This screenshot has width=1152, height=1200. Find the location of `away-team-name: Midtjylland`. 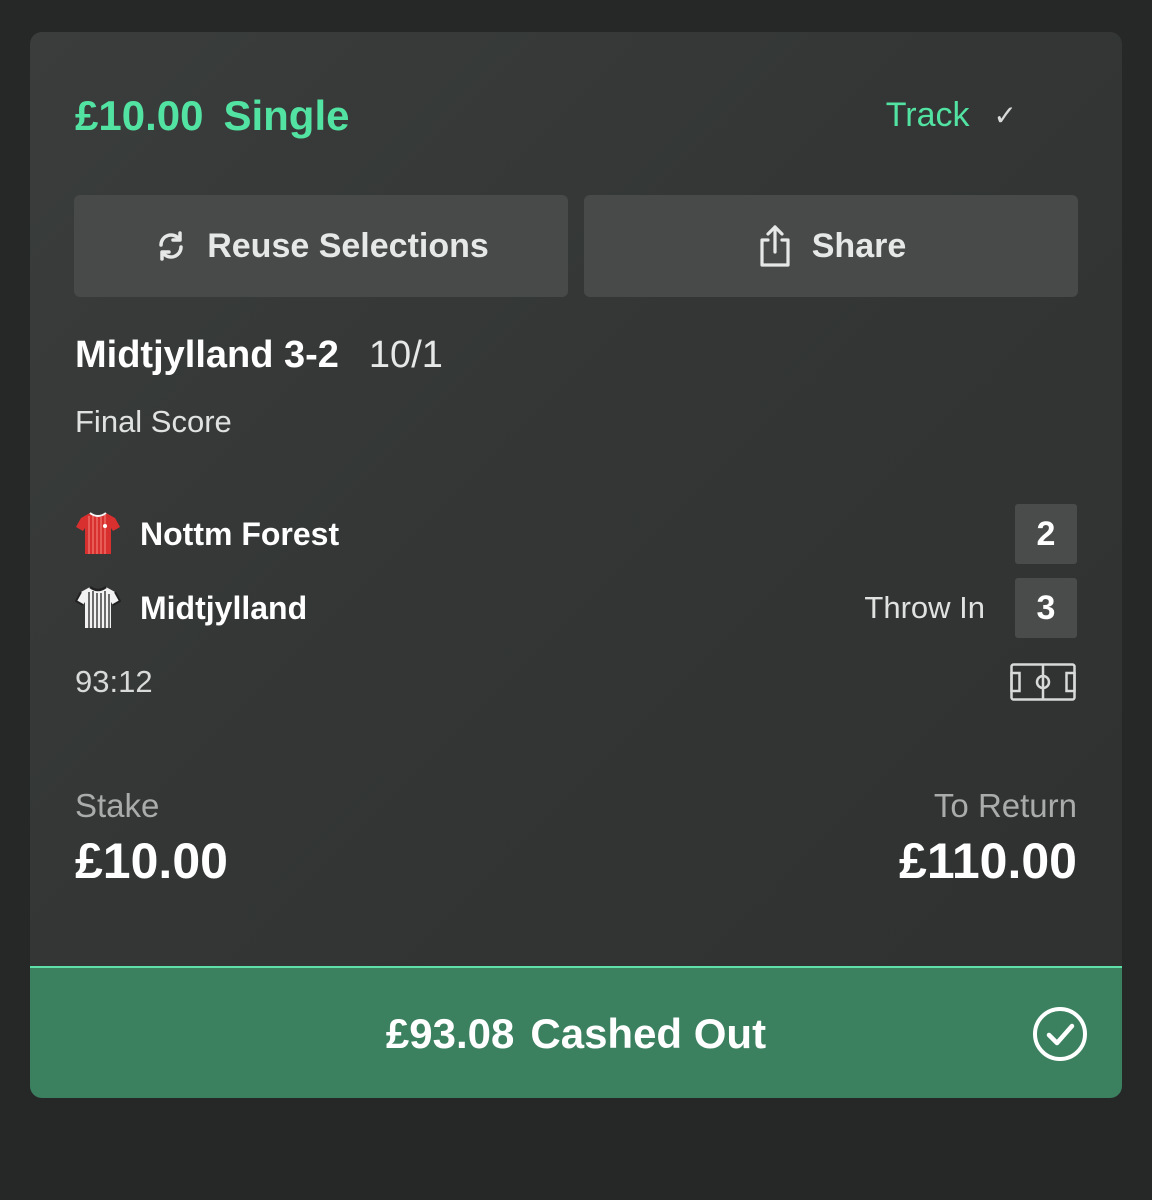

away-team-name: Midtjylland is located at coordinates (224, 608).